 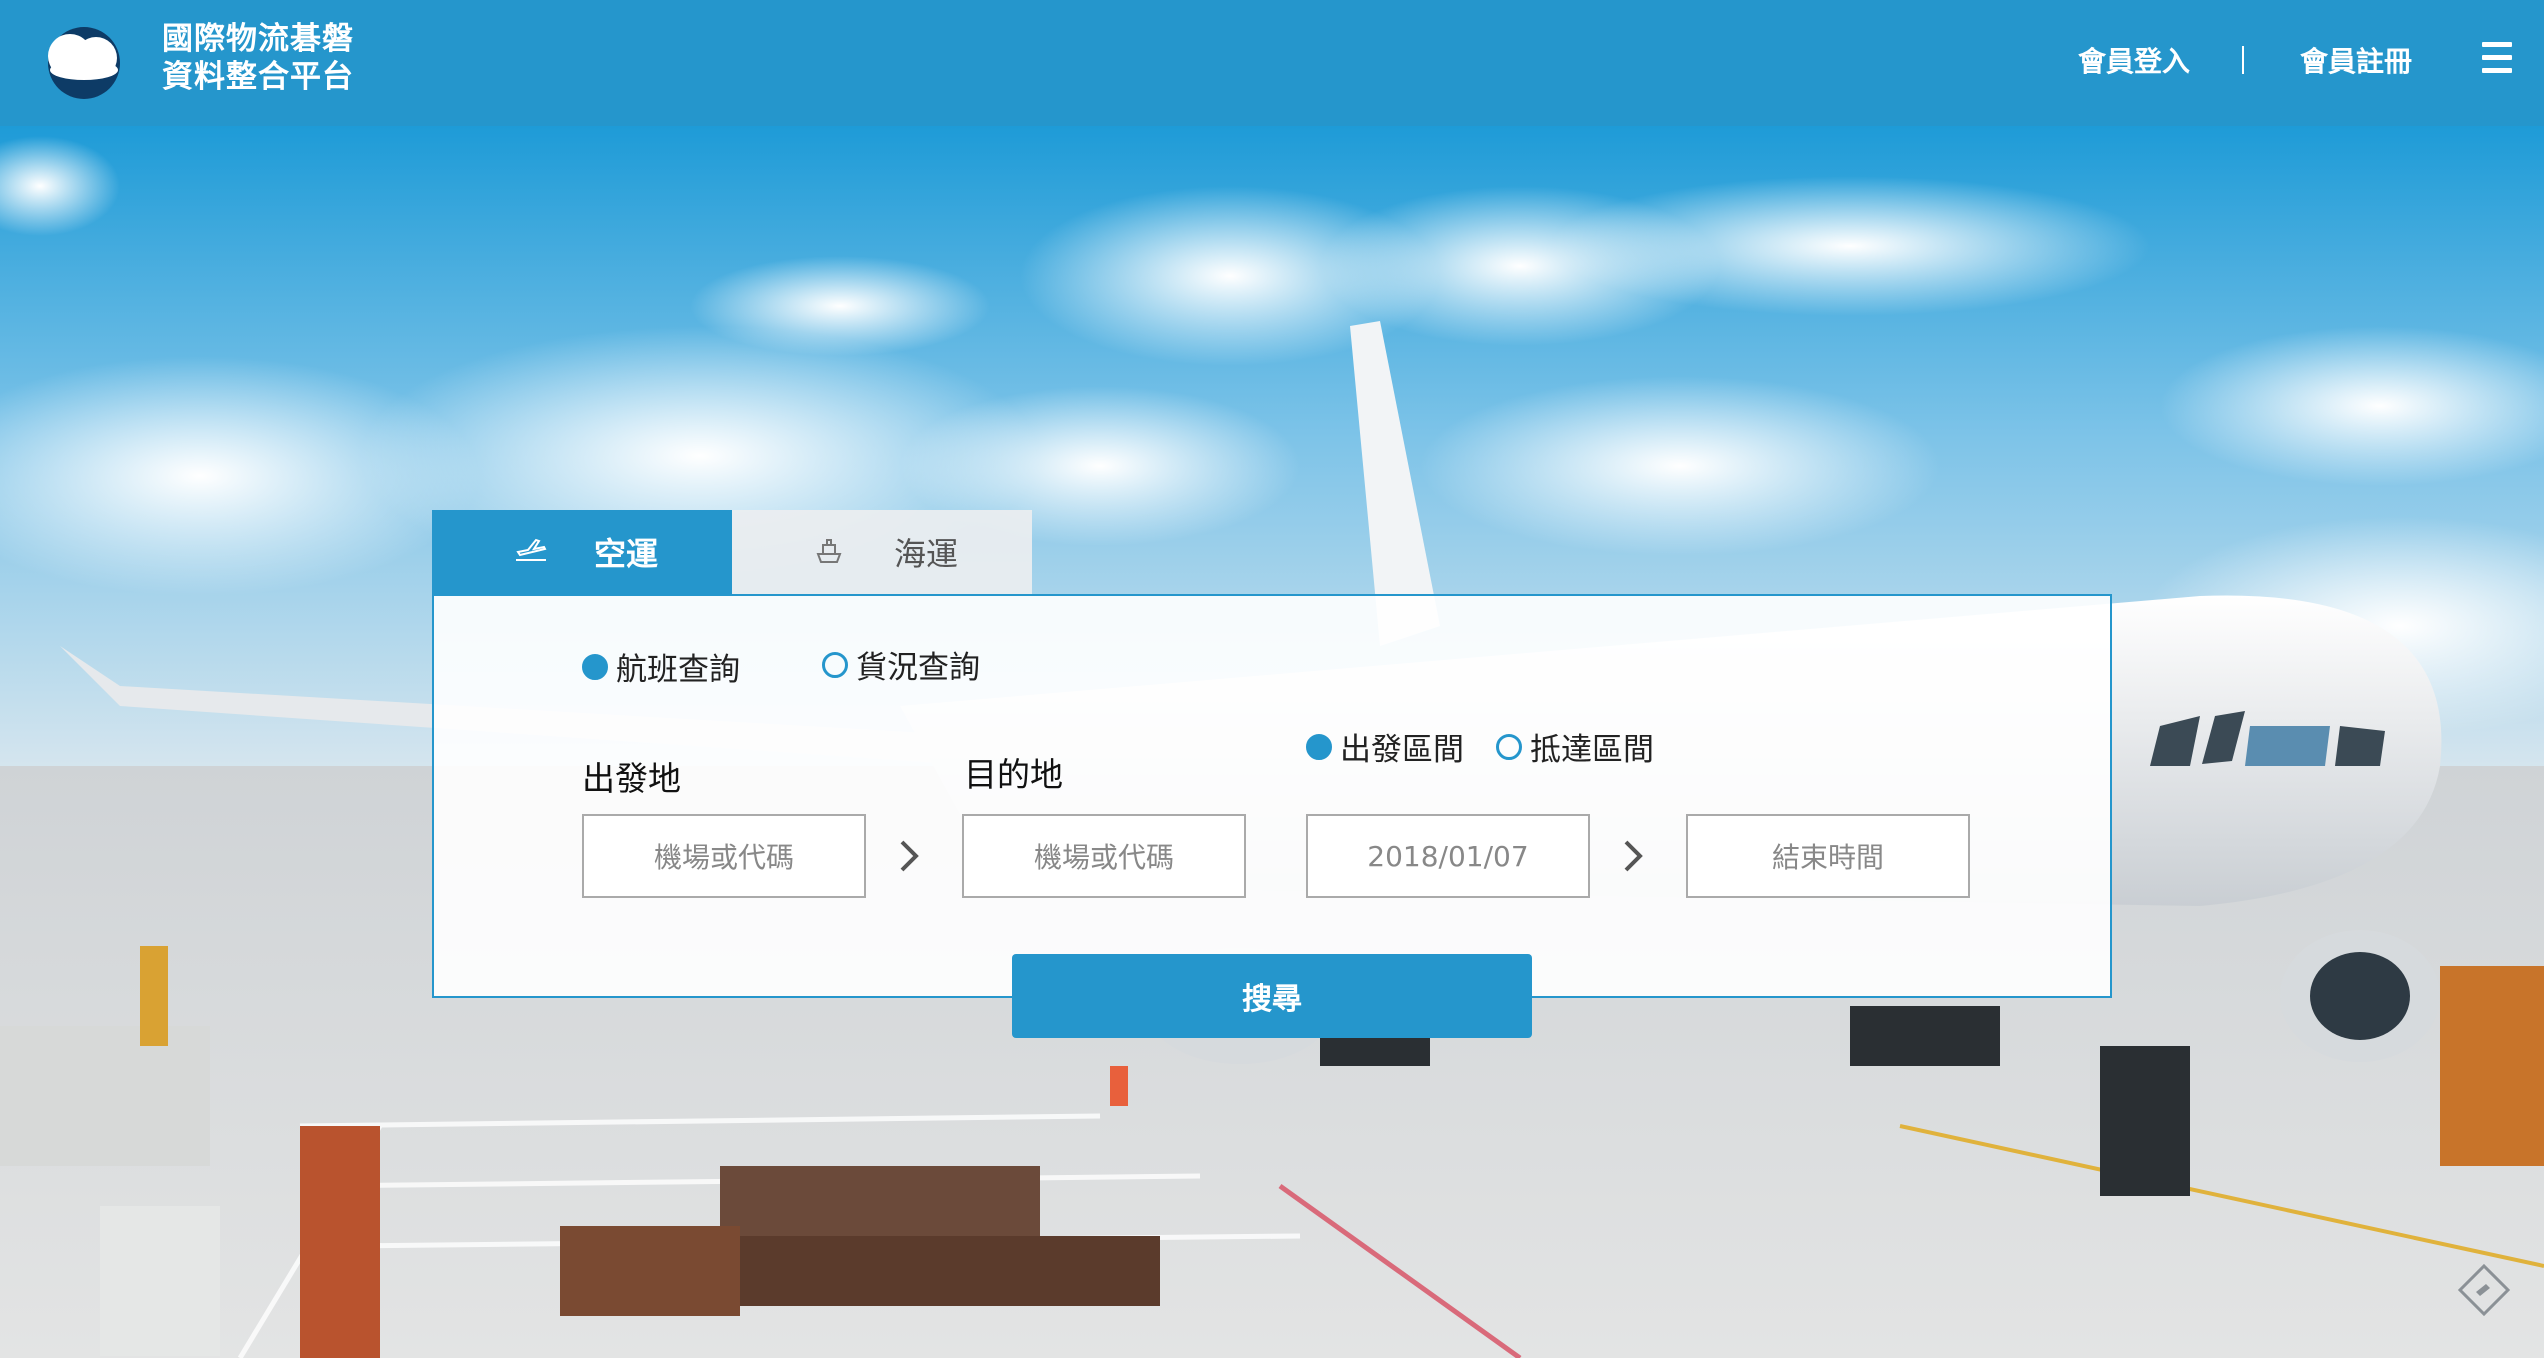 What do you see at coordinates (582, 552) in the screenshot?
I see `tab-air-freight: 空運` at bounding box center [582, 552].